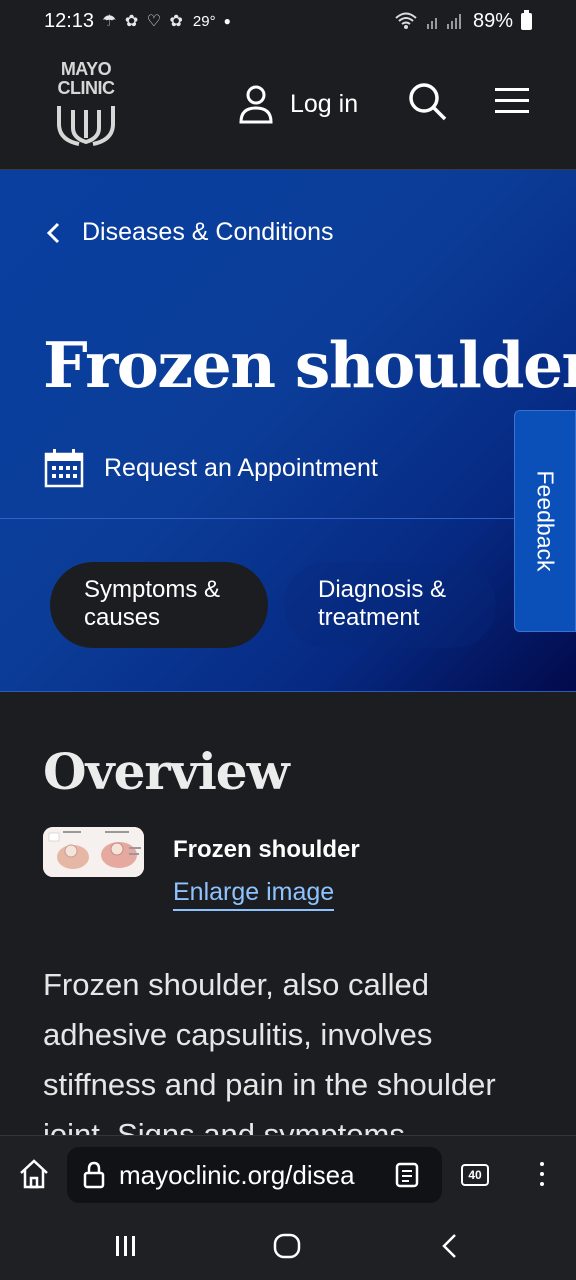  Describe the element at coordinates (64, 468) in the screenshot. I see `calendar-icon` at that location.